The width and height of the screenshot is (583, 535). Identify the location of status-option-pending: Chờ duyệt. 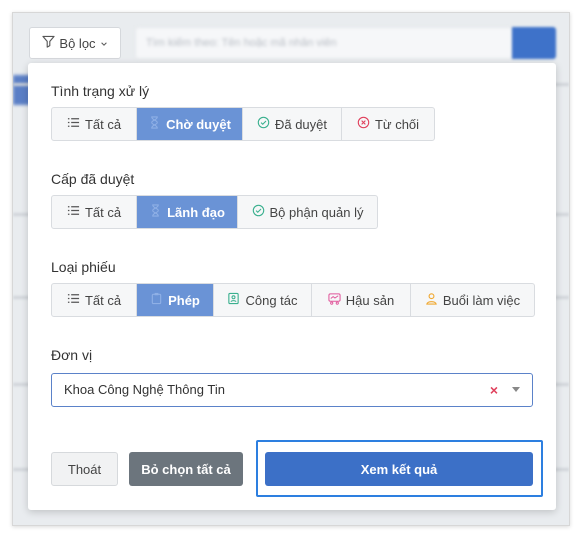
(190, 124).